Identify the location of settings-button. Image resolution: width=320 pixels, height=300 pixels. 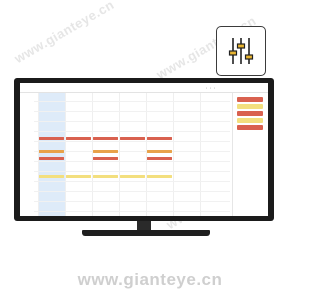
(241, 51).